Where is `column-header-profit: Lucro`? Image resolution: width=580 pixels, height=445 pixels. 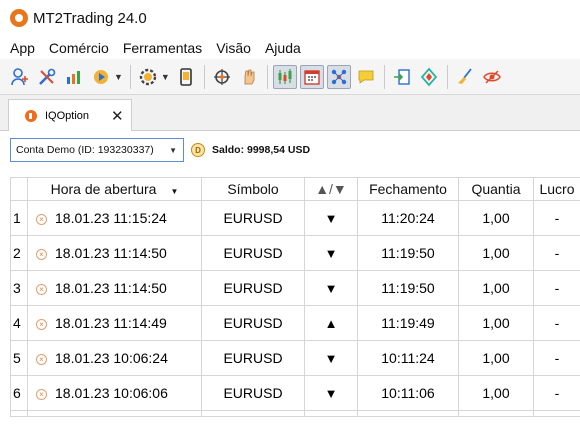
column-header-profit: Lucro is located at coordinates (556, 189).